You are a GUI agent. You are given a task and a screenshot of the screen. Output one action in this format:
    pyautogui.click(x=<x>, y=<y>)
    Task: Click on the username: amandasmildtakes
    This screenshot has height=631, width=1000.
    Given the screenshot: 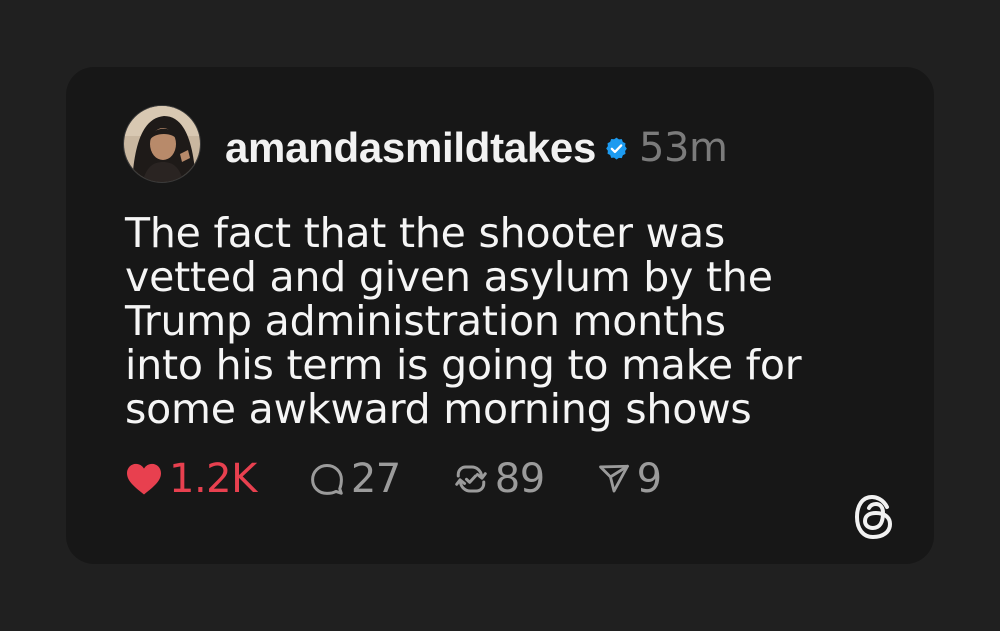 What is the action you would take?
    pyautogui.click(x=410, y=148)
    